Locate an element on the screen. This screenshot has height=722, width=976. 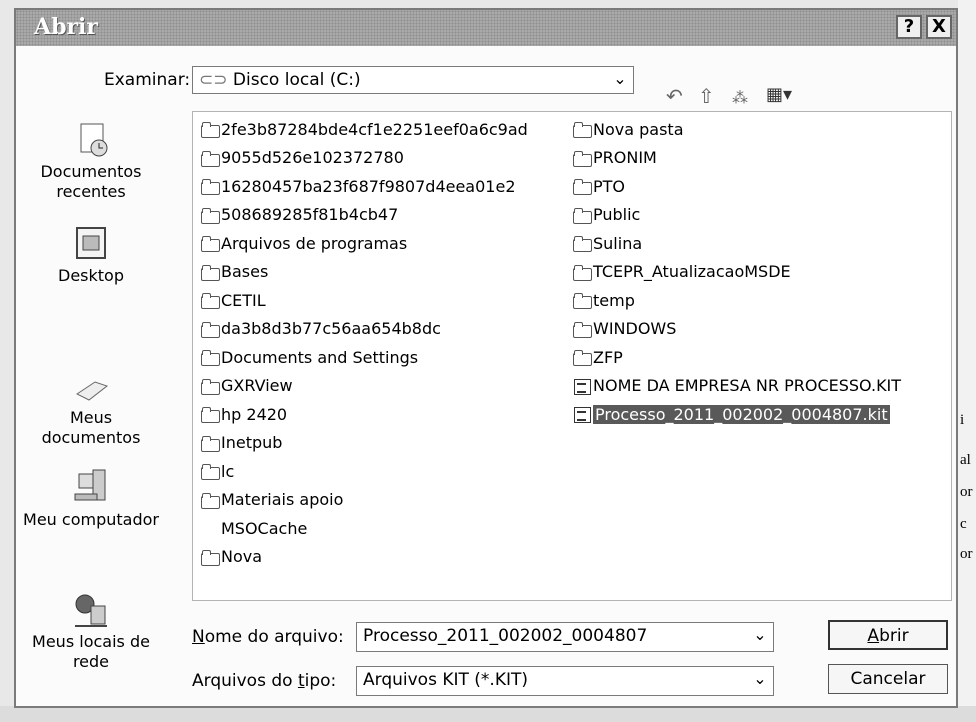
folder-item: Arquivos de programas is located at coordinates (304, 243).